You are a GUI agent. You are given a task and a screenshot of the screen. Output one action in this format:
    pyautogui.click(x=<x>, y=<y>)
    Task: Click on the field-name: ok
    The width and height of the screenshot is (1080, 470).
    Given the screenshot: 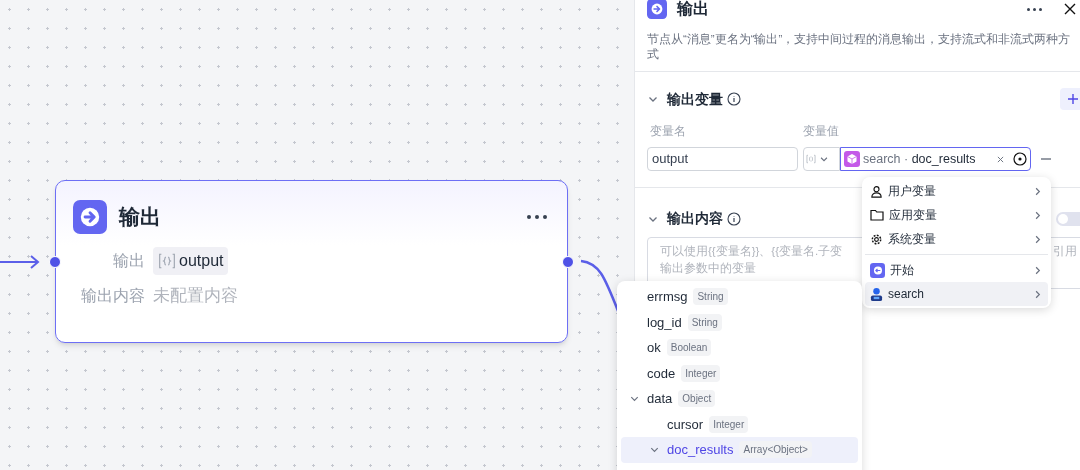 What is the action you would take?
    pyautogui.click(x=654, y=348)
    